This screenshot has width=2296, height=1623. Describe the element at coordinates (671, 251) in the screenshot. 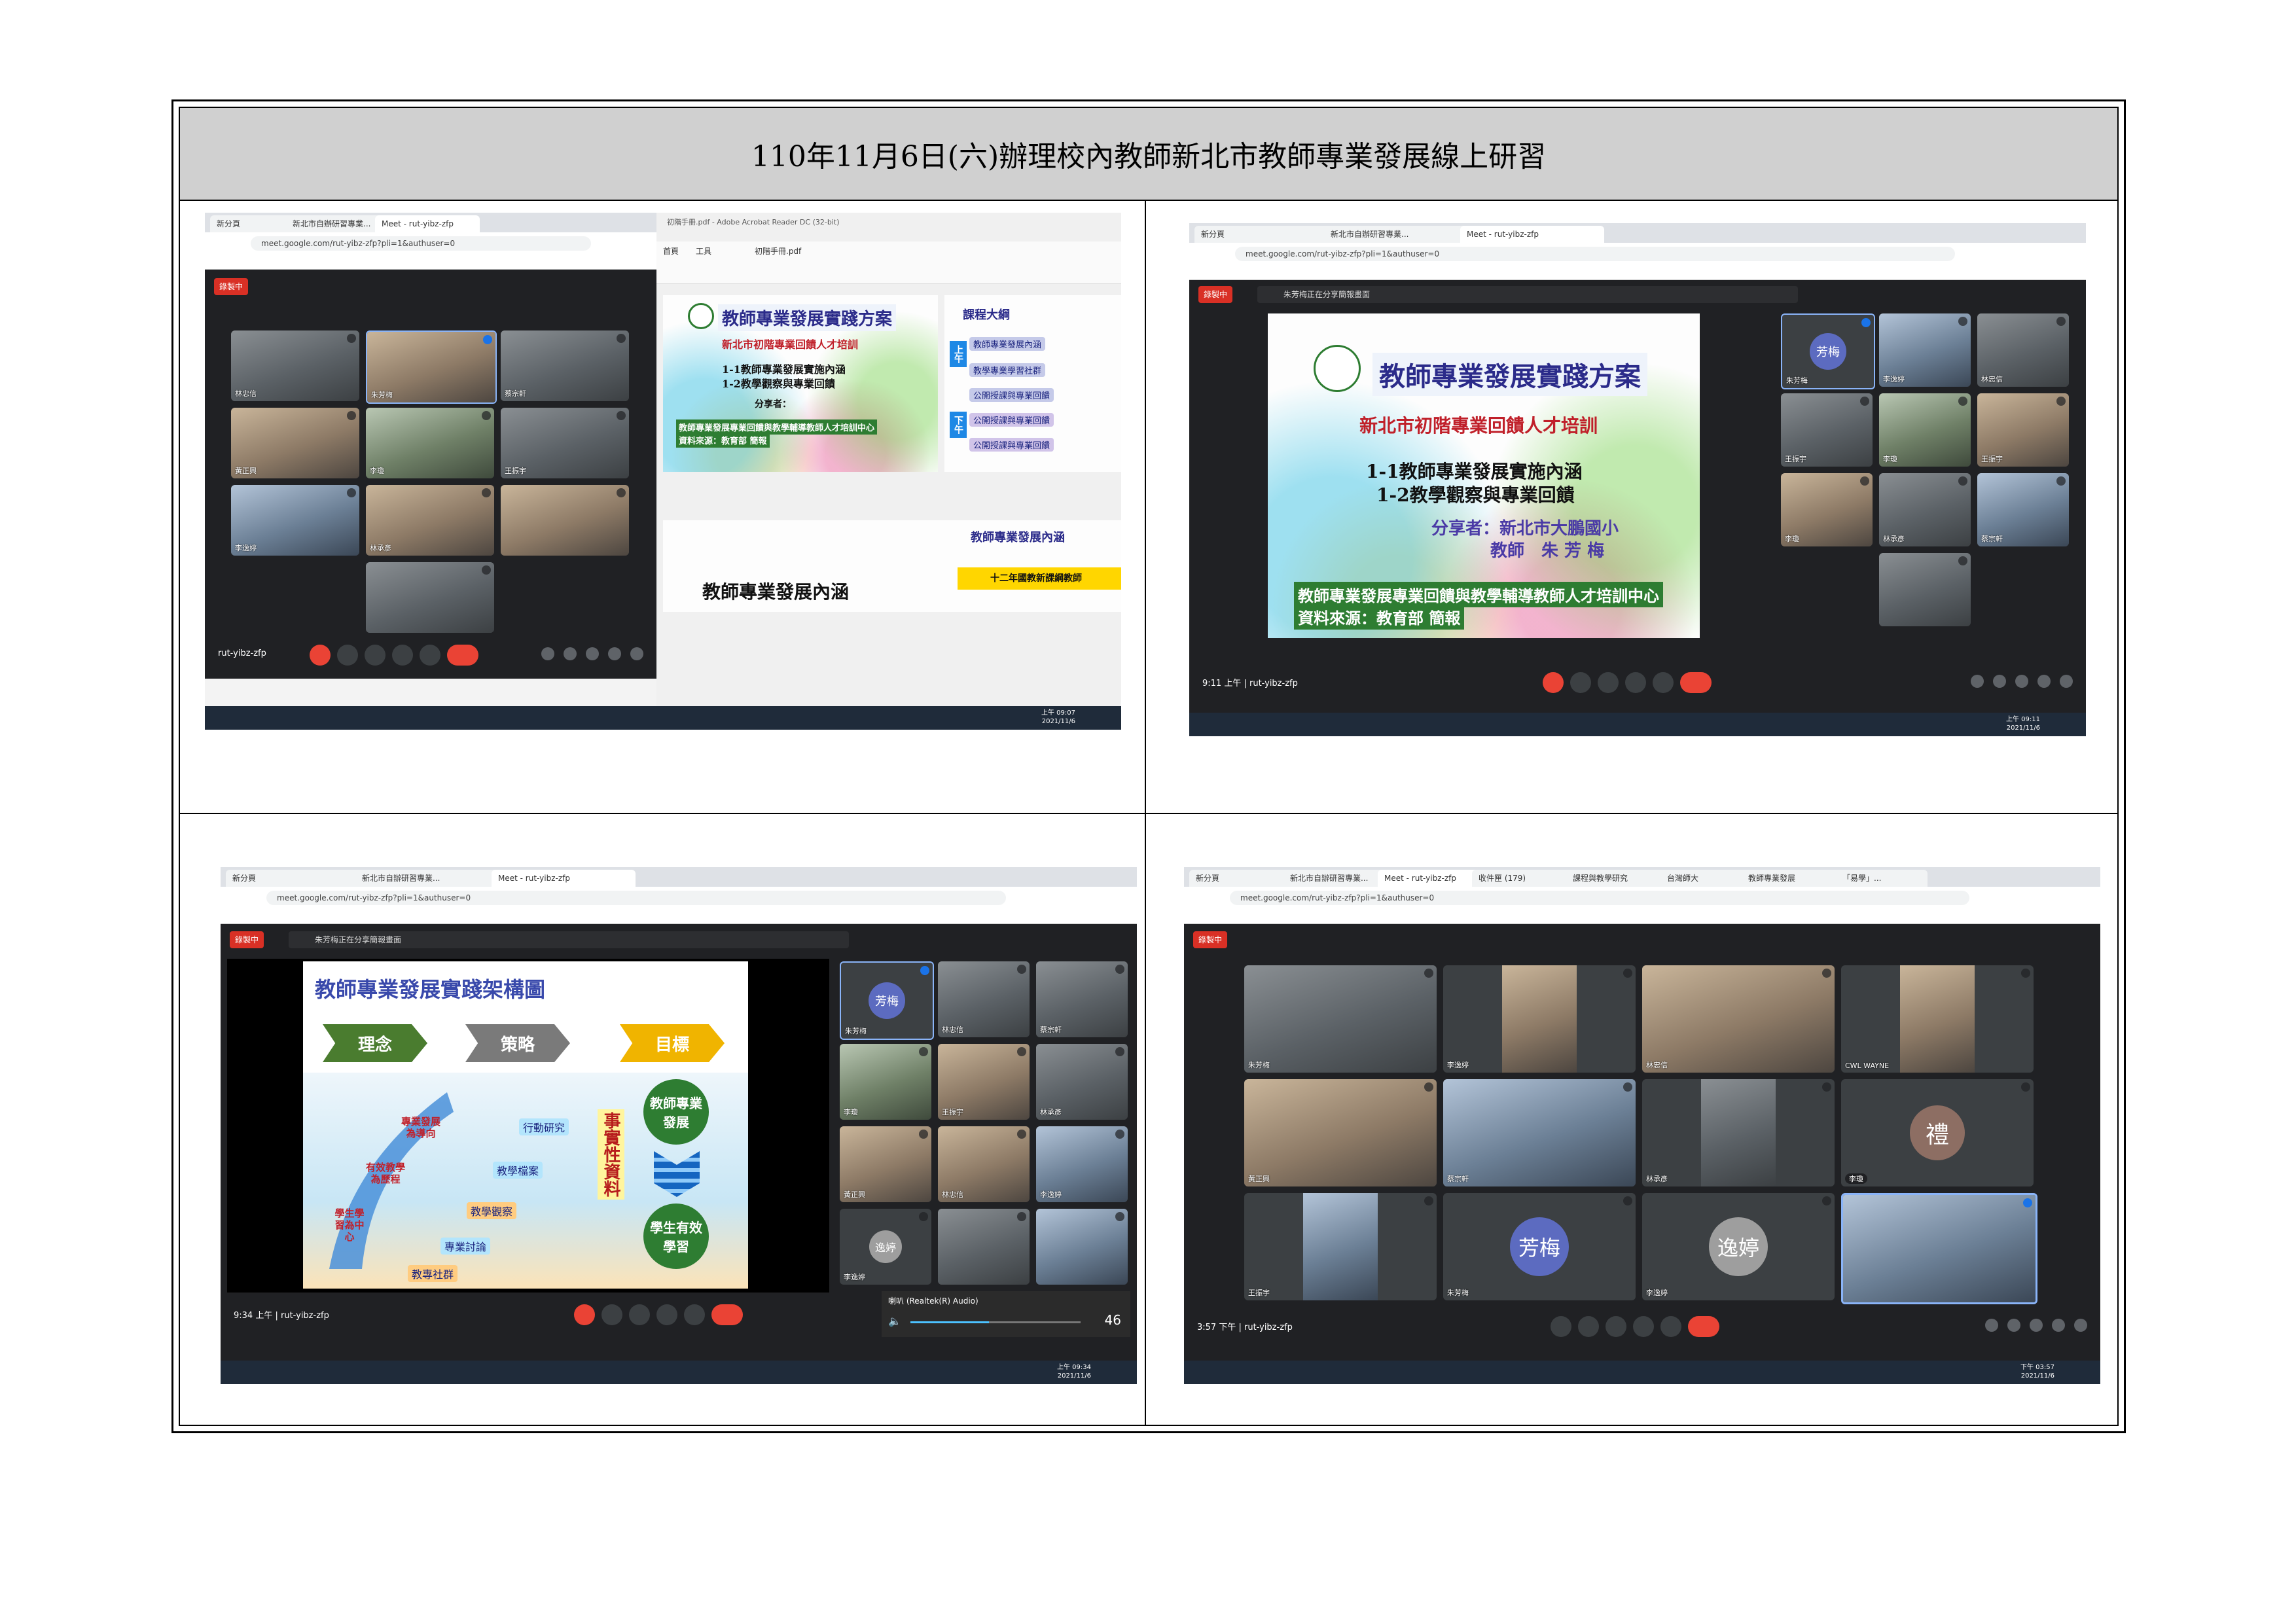

I see `menu-home: 首頁` at that location.